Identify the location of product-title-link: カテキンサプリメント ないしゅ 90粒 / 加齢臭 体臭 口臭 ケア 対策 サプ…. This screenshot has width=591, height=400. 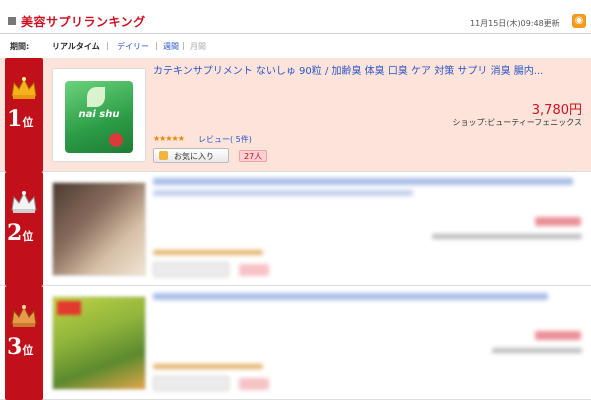
(368, 69).